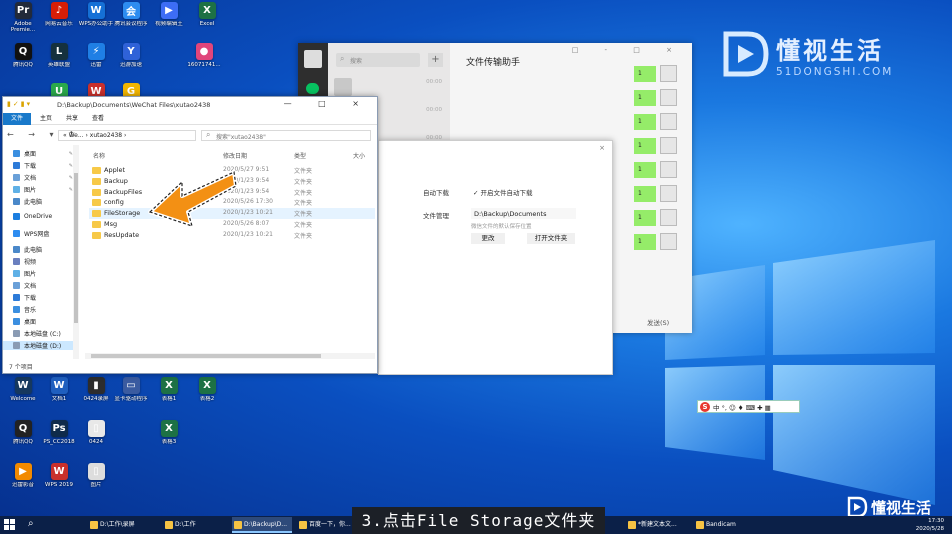 The width and height of the screenshot is (952, 534). What do you see at coordinates (59, 475) in the screenshot?
I see `desktop-icon: W WPS 2019` at bounding box center [59, 475].